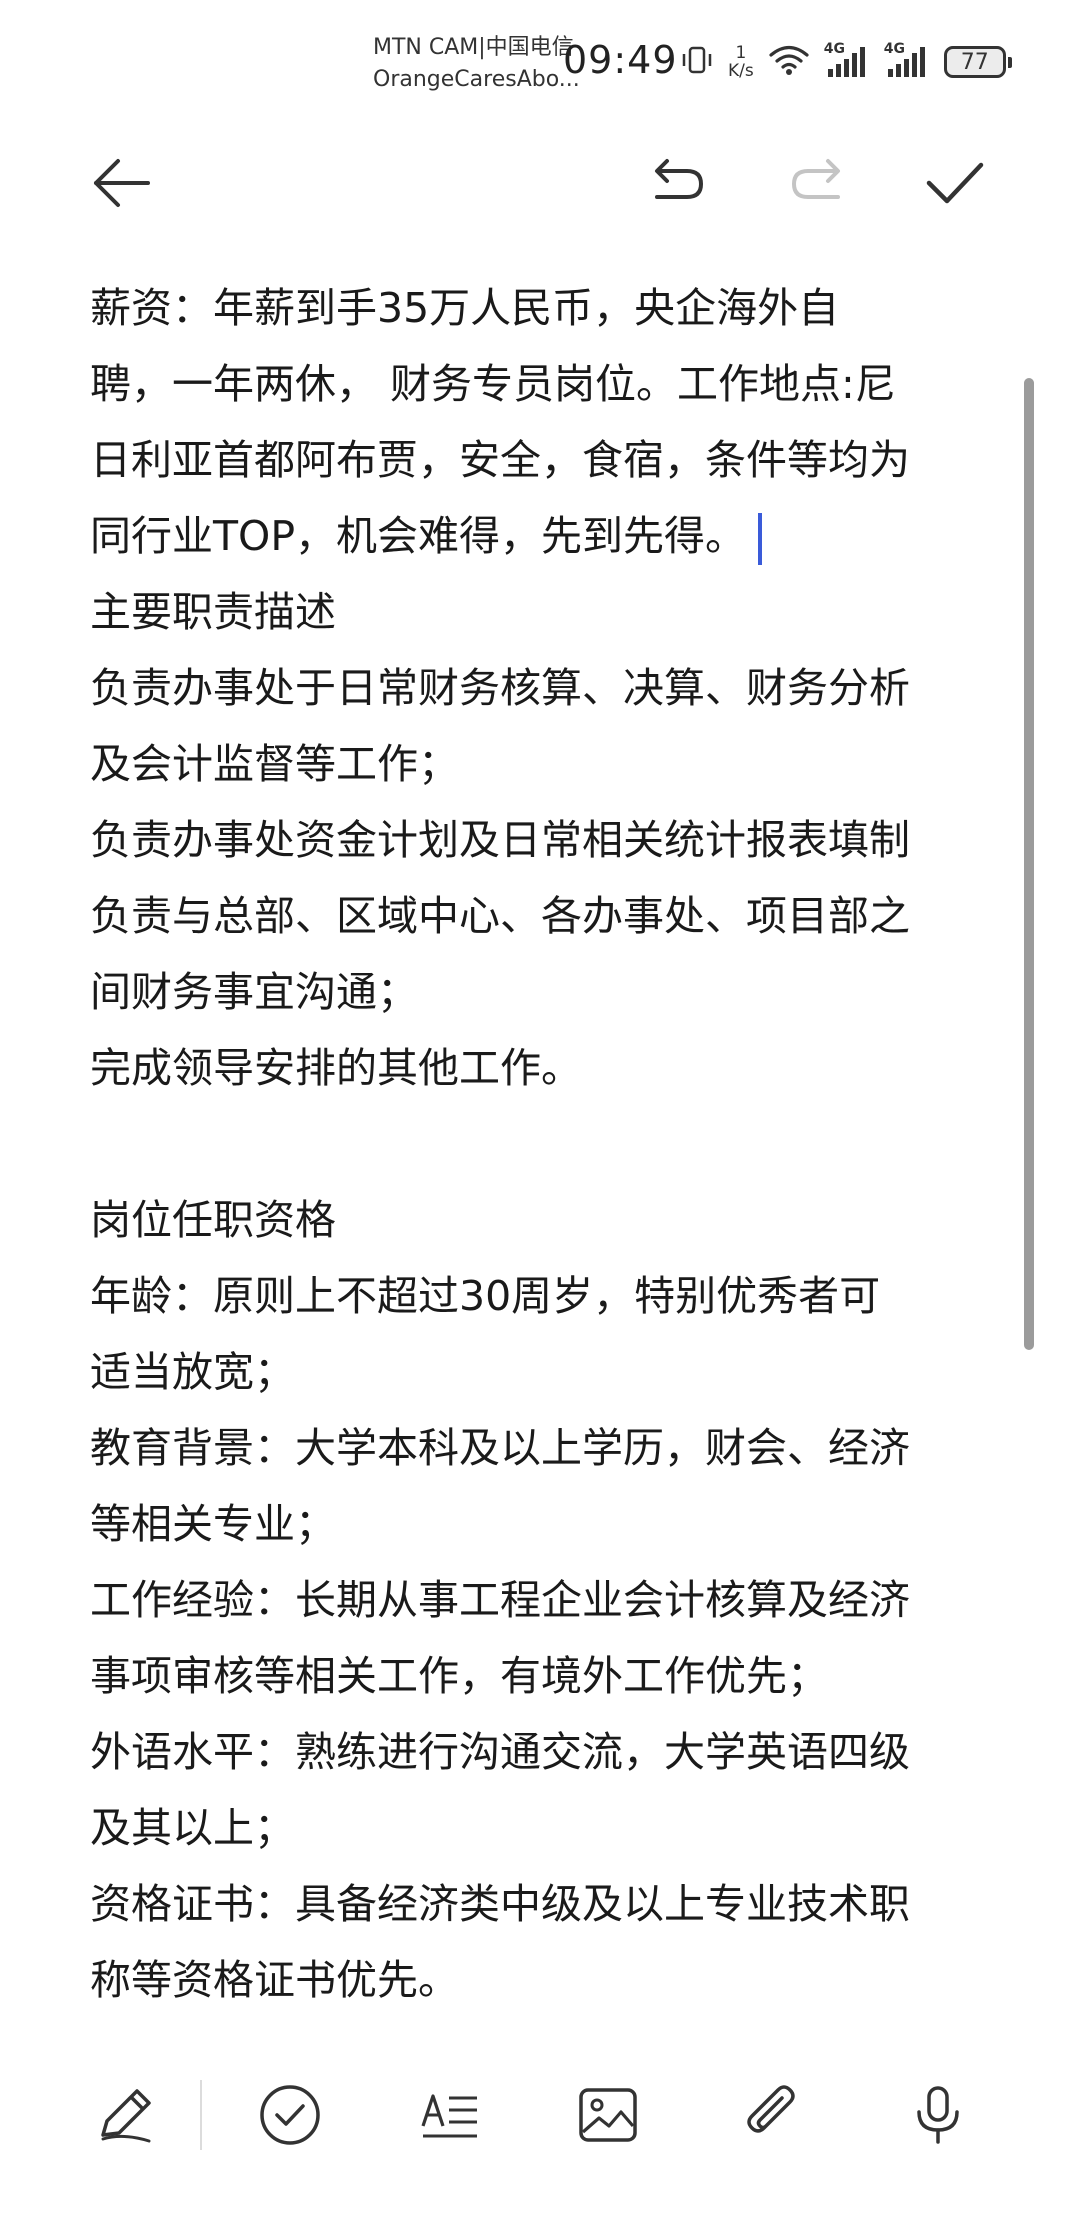 The image size is (1080, 2228). I want to click on back-button, so click(122, 185).